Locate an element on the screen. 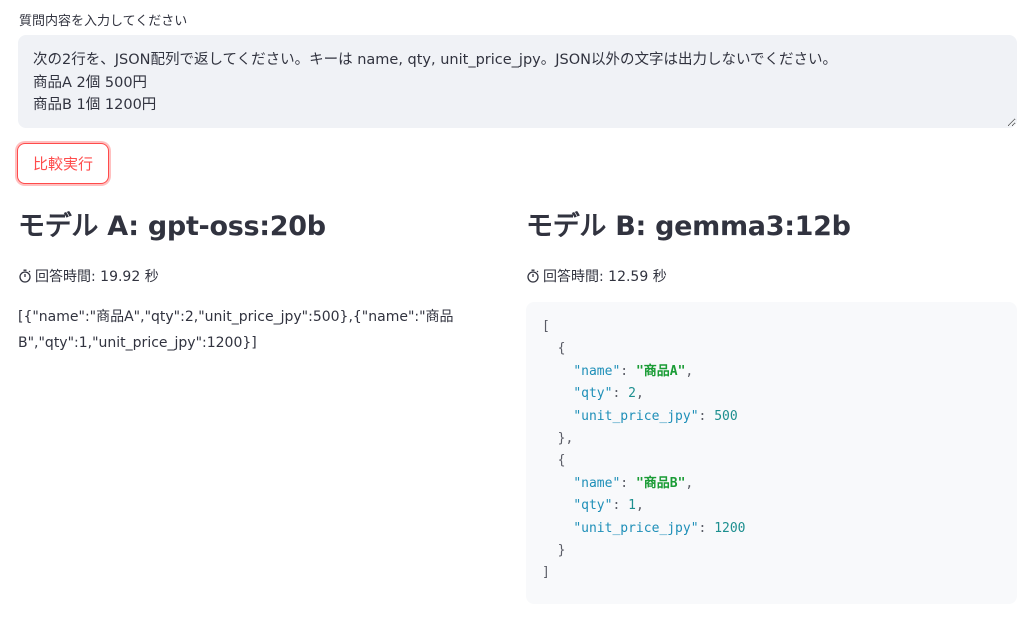 The height and width of the screenshot is (626, 1030). json-number: 500 is located at coordinates (726, 416).